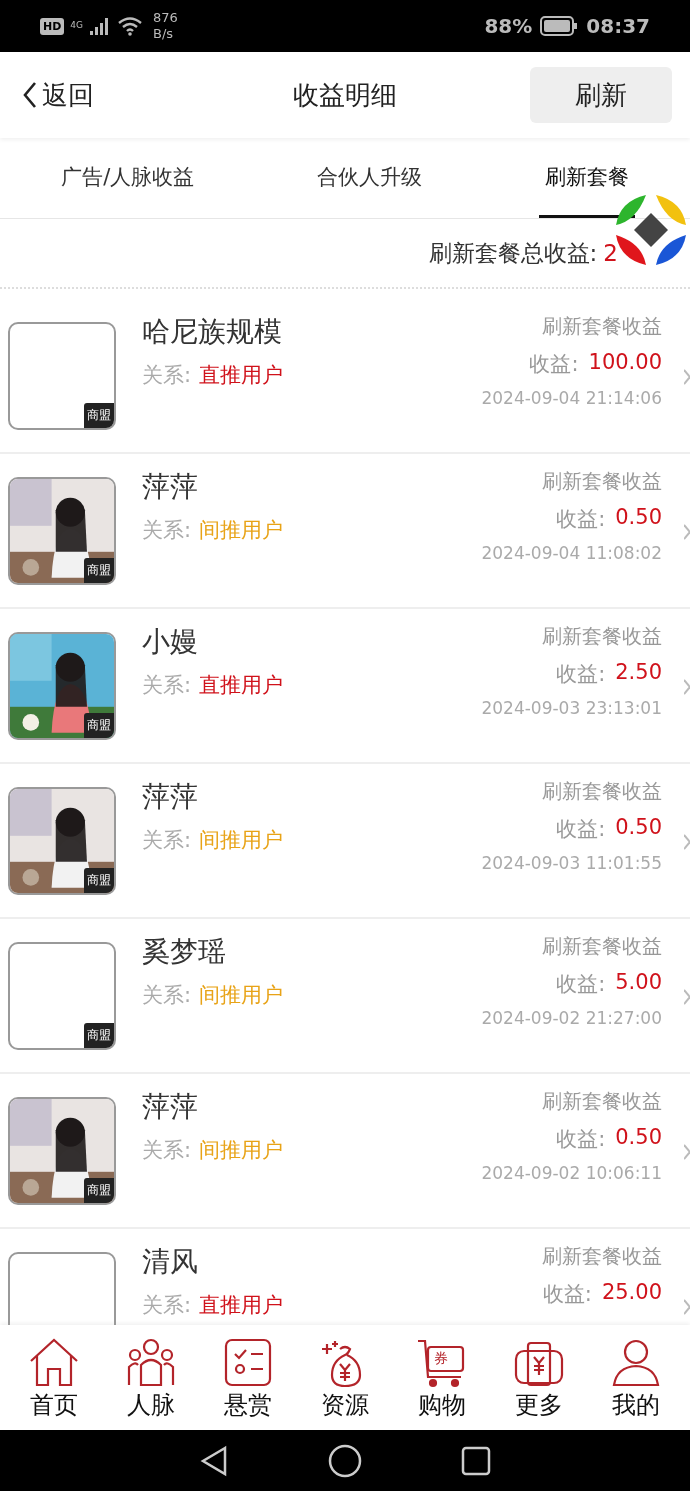 This screenshot has width=690, height=1491. I want to click on nav-tab: 悬赏, so click(248, 1383).